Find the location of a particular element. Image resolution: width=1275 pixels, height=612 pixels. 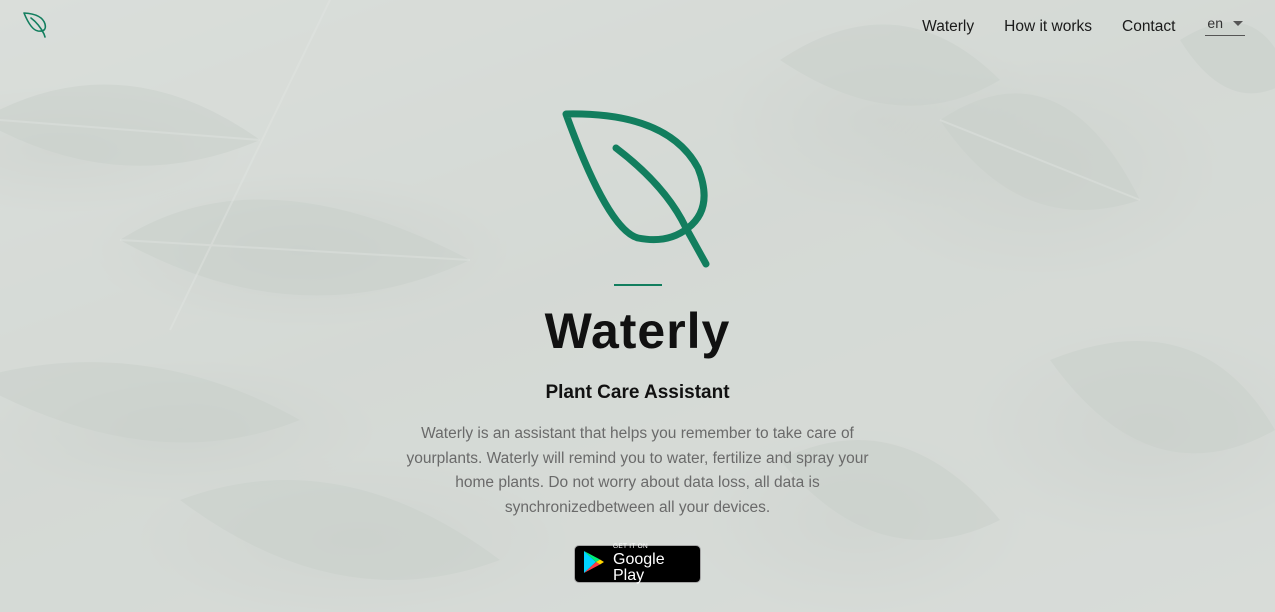

leaf-icon is located at coordinates (638, 188).